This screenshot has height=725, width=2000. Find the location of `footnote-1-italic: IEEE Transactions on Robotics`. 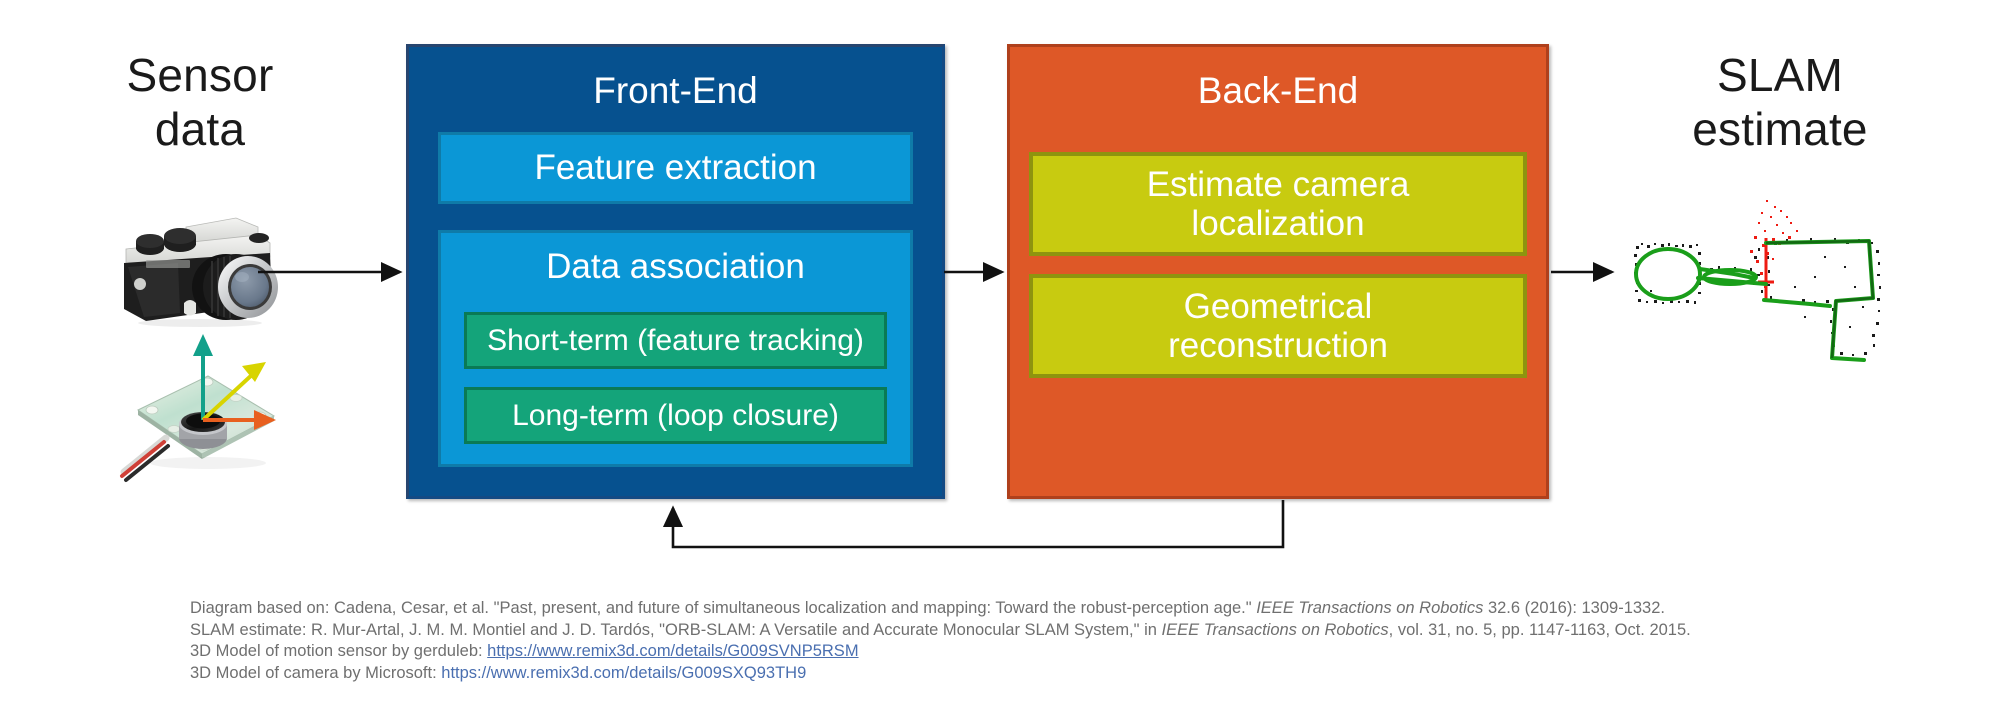

footnote-1-italic: IEEE Transactions on Robotics is located at coordinates (1370, 608).